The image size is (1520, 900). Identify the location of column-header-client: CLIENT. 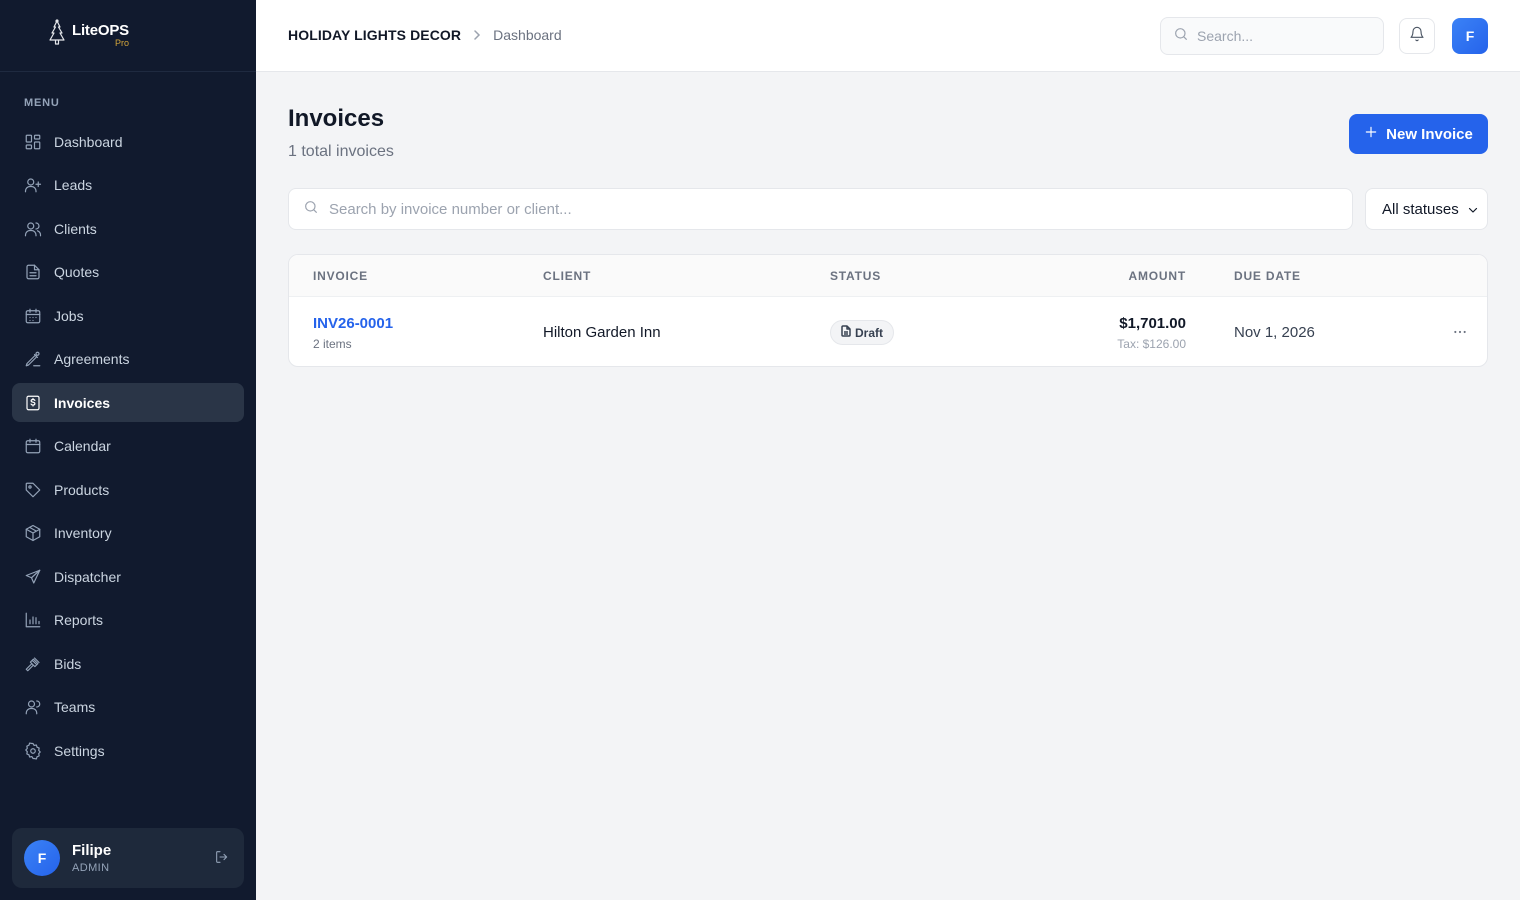
(567, 276).